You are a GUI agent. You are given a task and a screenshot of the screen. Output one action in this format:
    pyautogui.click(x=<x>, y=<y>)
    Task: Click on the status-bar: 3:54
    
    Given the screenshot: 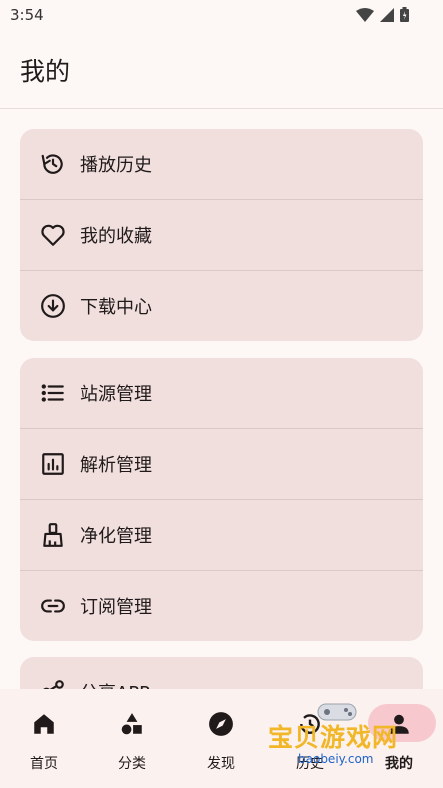 What is the action you would take?
    pyautogui.click(x=221, y=15)
    